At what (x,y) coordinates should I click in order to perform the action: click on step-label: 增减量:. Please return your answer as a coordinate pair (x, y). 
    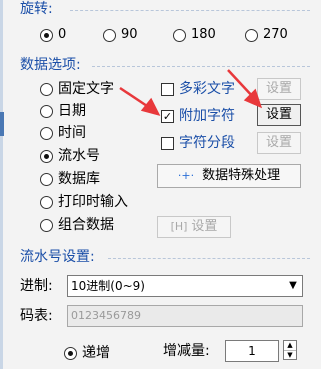
    Looking at the image, I should click on (186, 351).